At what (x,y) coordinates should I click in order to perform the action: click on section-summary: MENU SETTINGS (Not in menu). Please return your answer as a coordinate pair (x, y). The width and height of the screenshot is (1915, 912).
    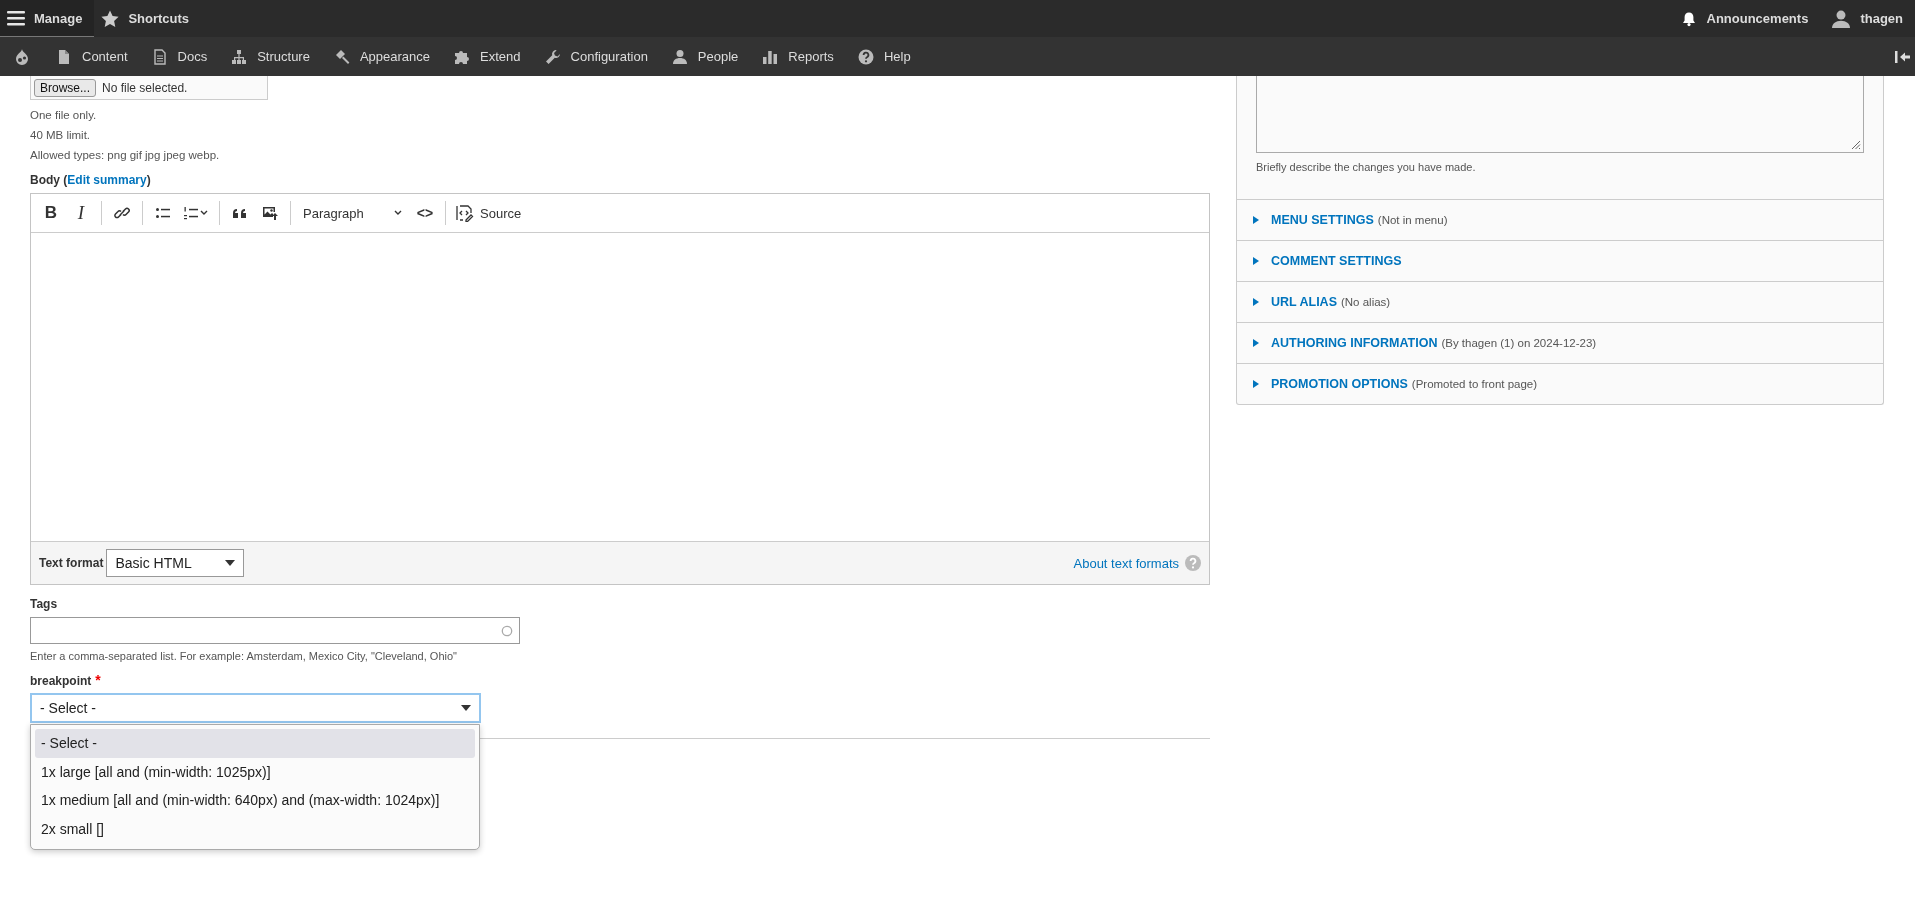
    Looking at the image, I should click on (1359, 220).